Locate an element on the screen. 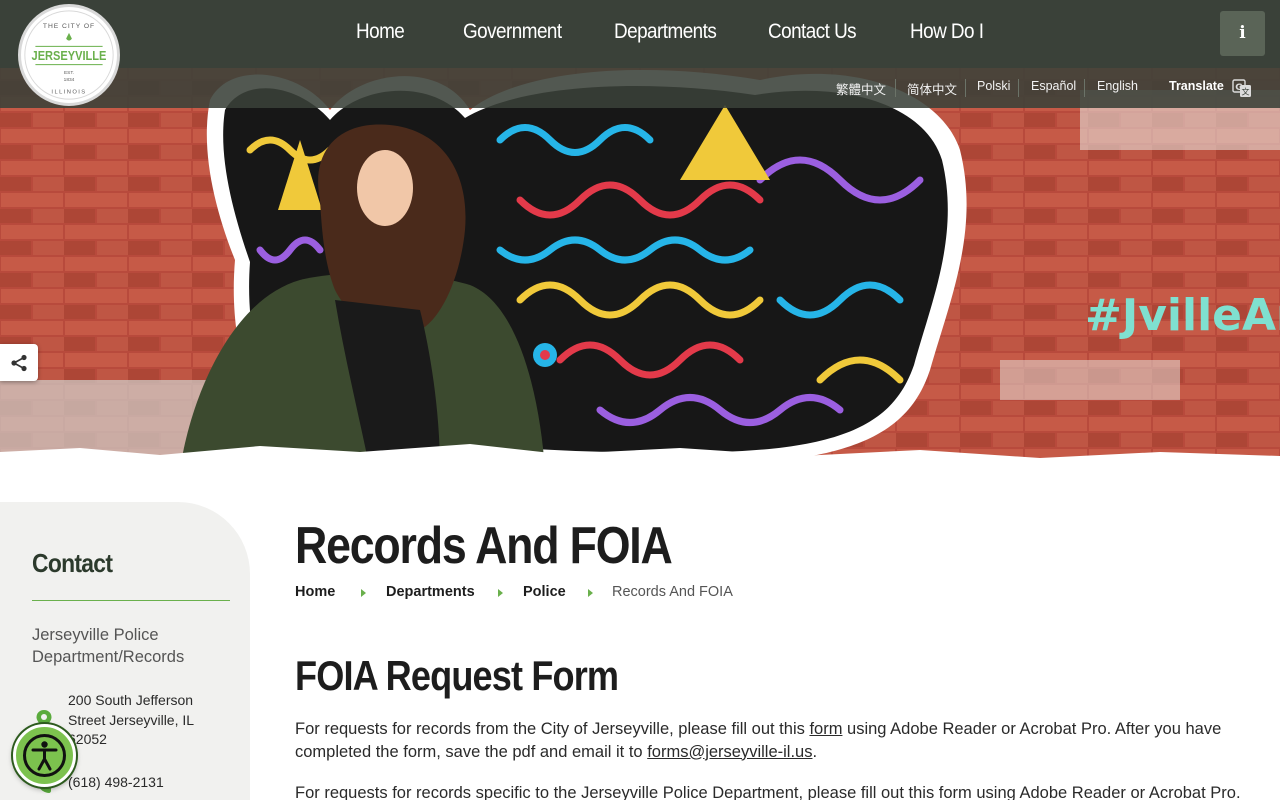  share-icon is located at coordinates (19, 363).